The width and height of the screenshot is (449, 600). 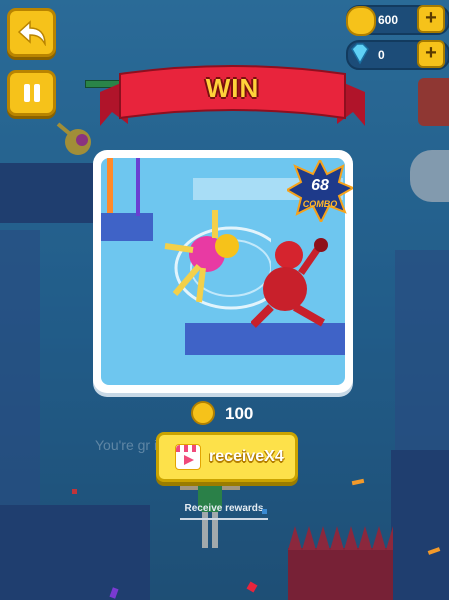 I want to click on back-button, so click(x=31, y=32).